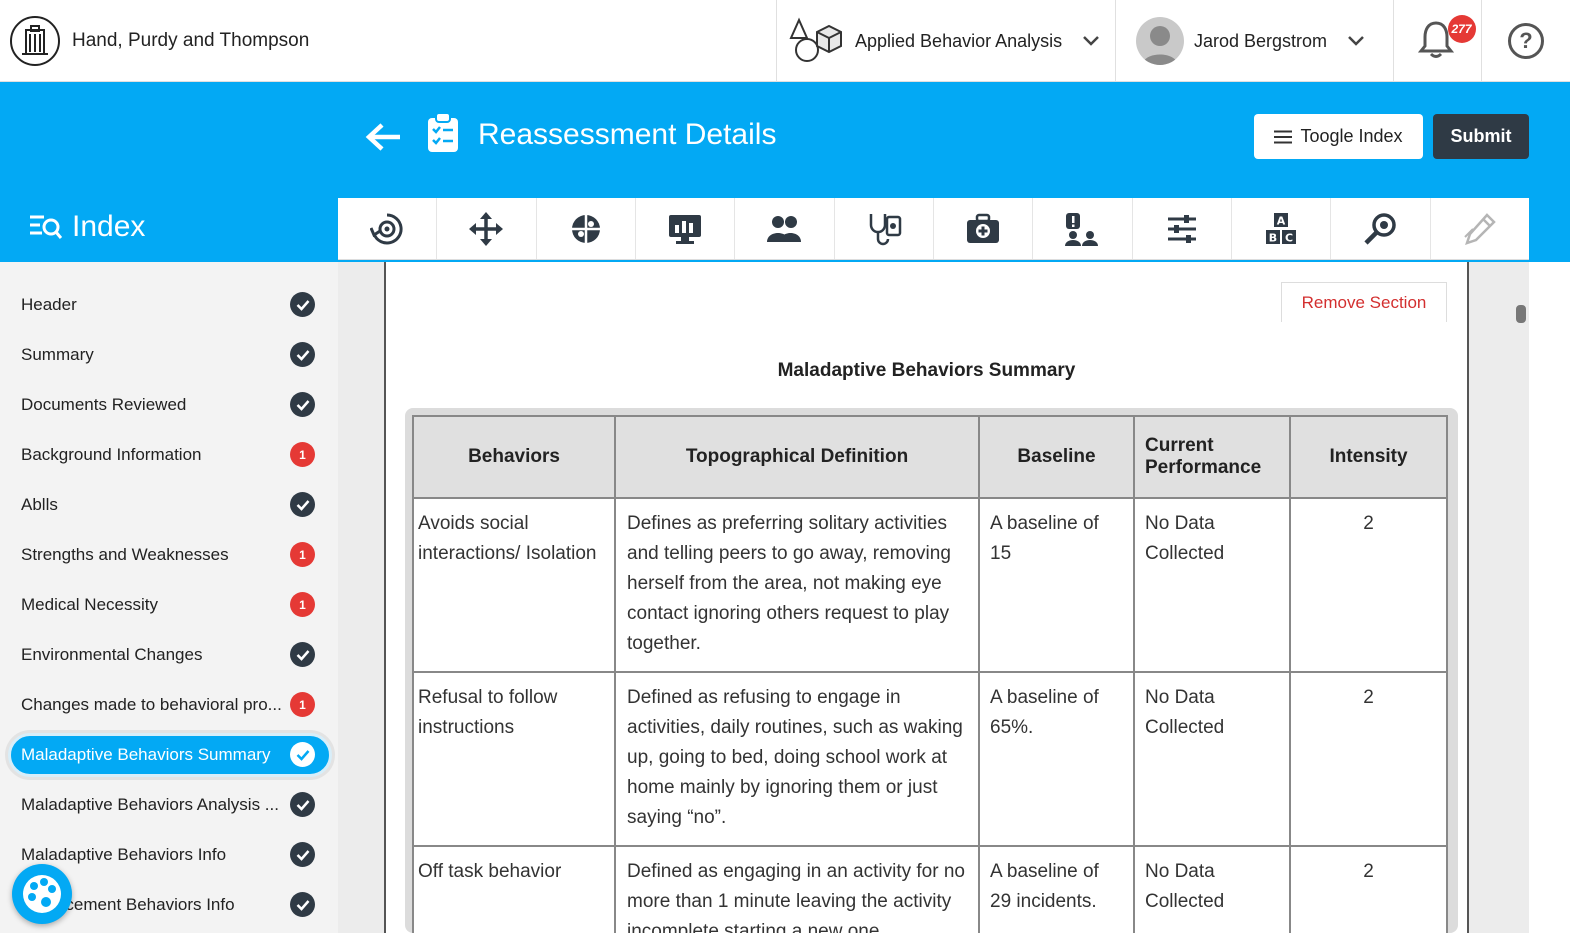 This screenshot has width=1570, height=933. What do you see at coordinates (1182, 228) in the screenshot?
I see `tool-sliders` at bounding box center [1182, 228].